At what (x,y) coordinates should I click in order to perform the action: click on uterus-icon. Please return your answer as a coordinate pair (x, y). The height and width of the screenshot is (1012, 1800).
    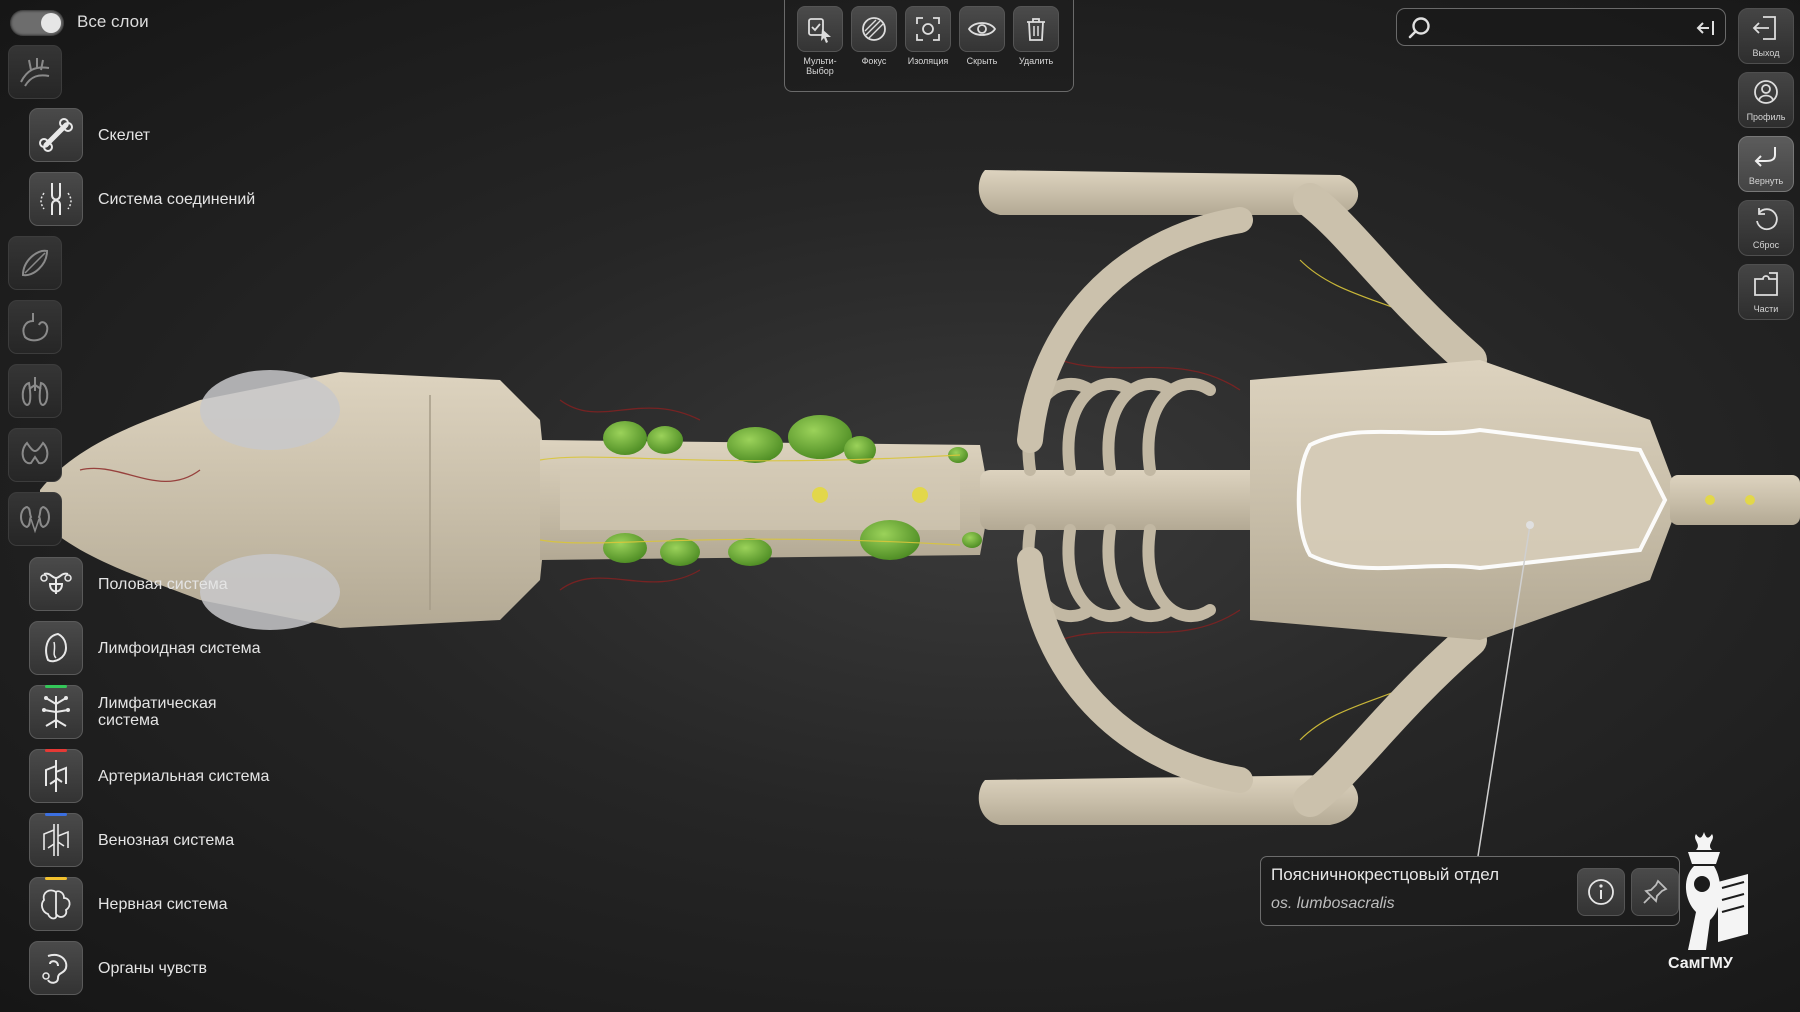
    Looking at the image, I should click on (56, 583).